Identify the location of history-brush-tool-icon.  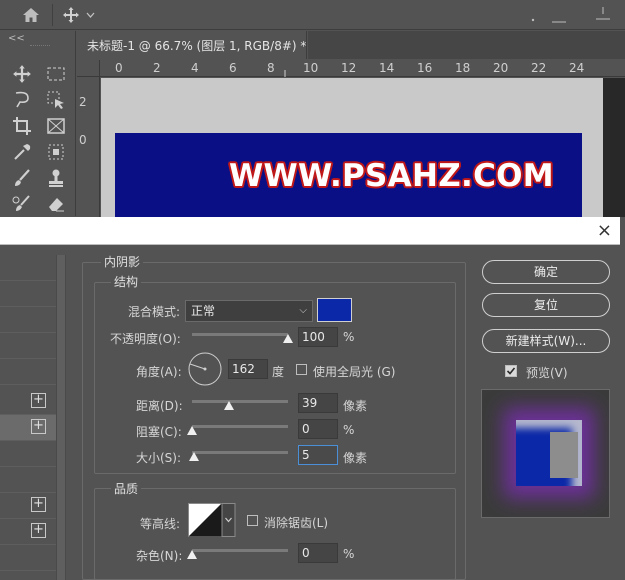
(22, 204).